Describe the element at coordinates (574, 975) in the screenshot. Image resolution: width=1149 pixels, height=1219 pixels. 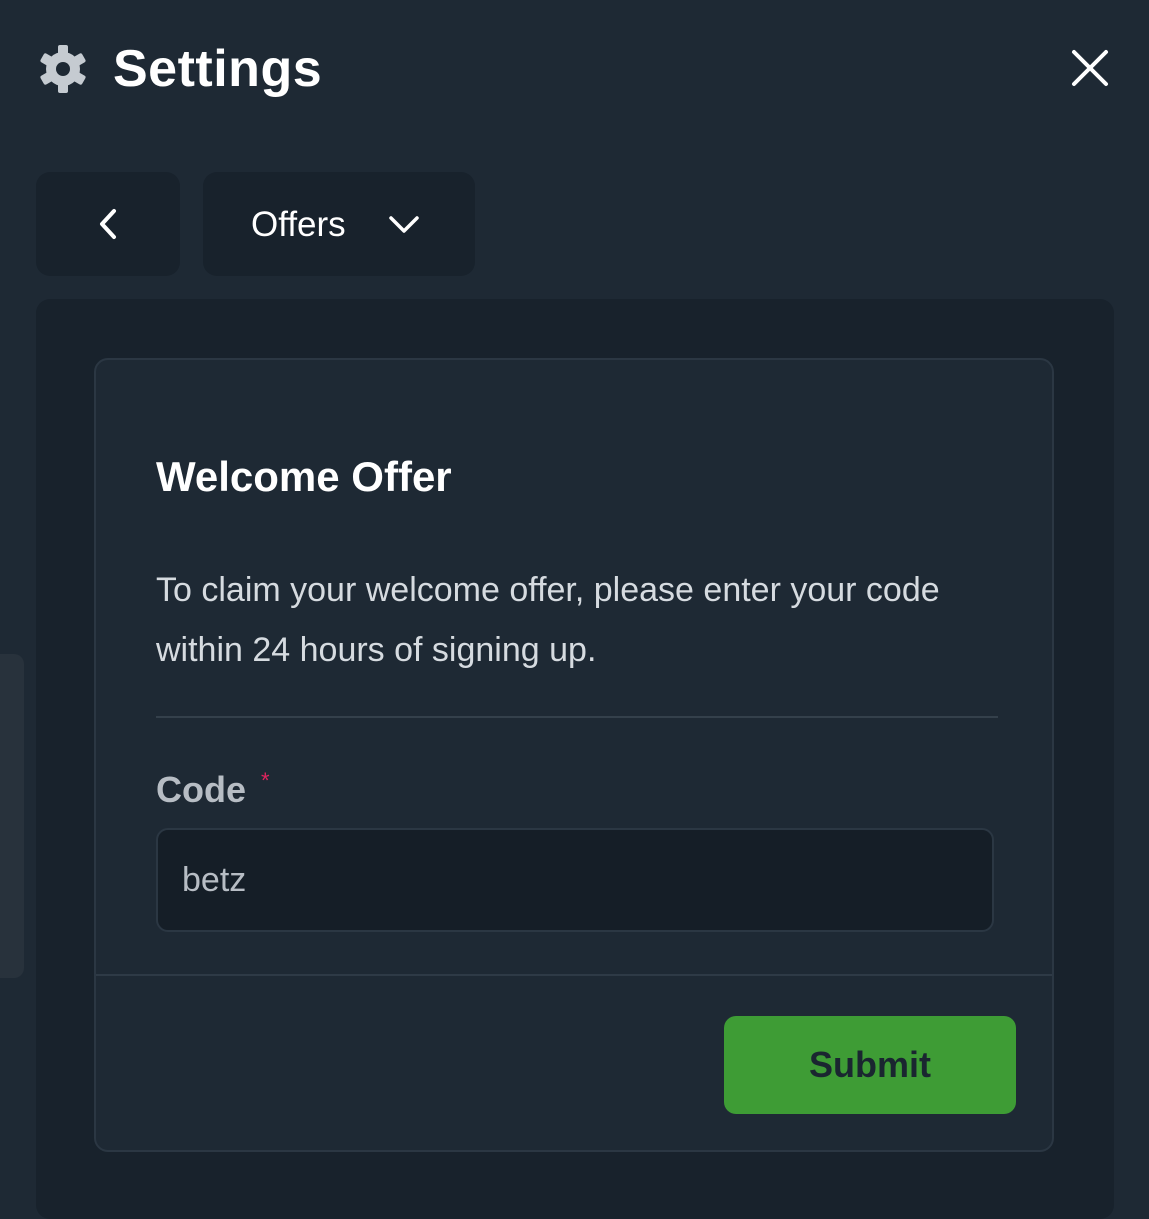
I see `footer-divider` at that location.